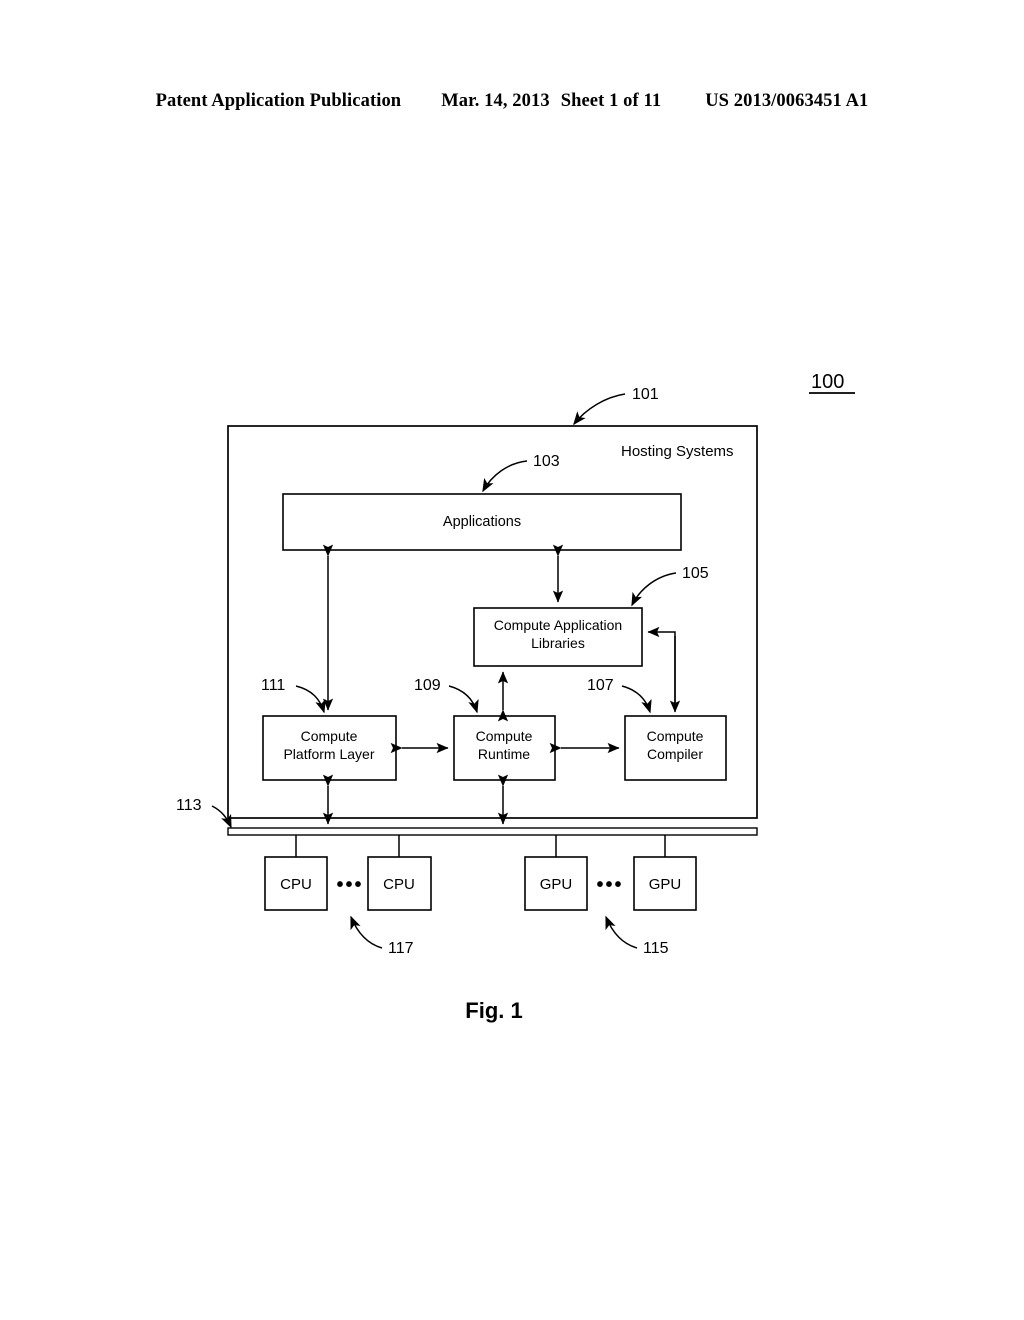 This screenshot has width=1024, height=1320. What do you see at coordinates (609, 885) in the screenshot?
I see `gpu-ellipsis: •••` at bounding box center [609, 885].